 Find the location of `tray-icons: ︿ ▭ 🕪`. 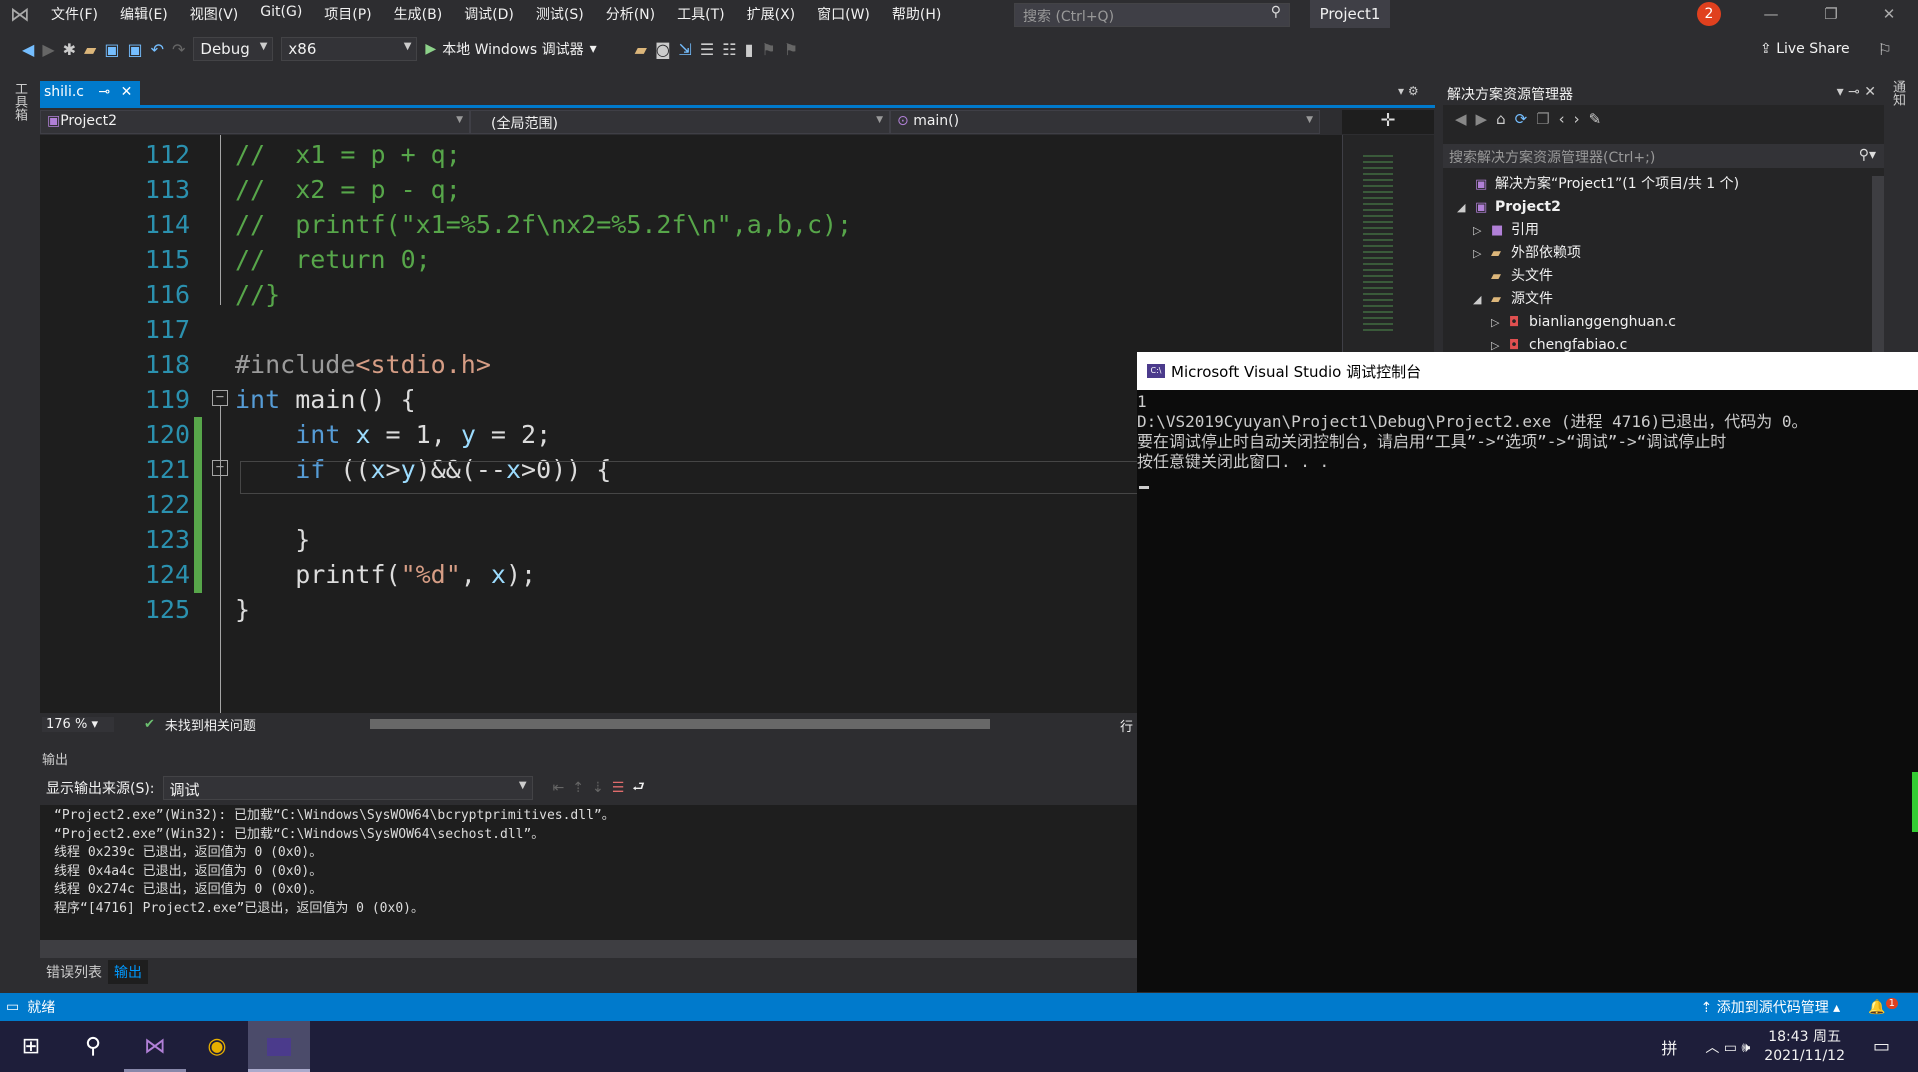

tray-icons: ︿ ▭ 🕪 is located at coordinates (1727, 1047).